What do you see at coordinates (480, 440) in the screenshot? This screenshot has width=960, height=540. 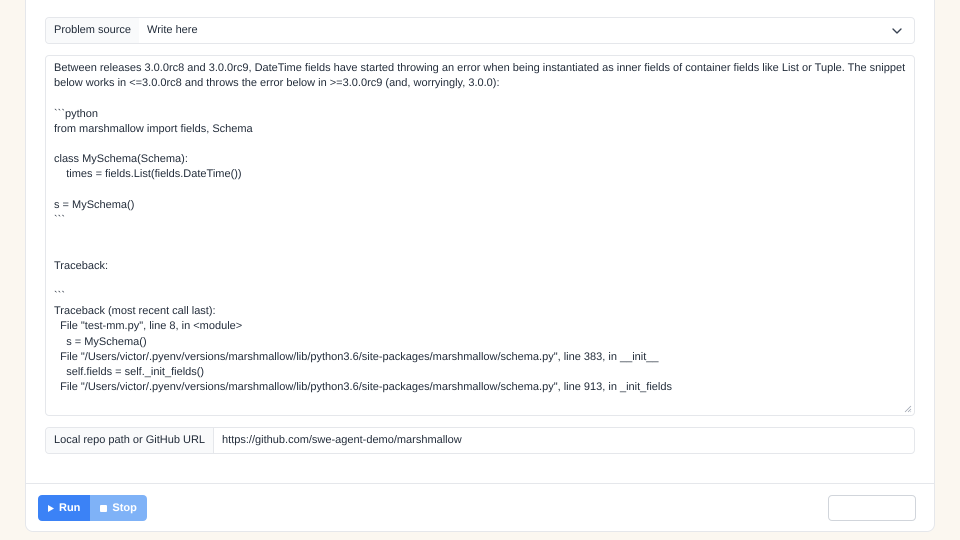 I see `repo-field: Local repo path or GitHub URL https://github.com/swe-agent-demo/marshmallow` at bounding box center [480, 440].